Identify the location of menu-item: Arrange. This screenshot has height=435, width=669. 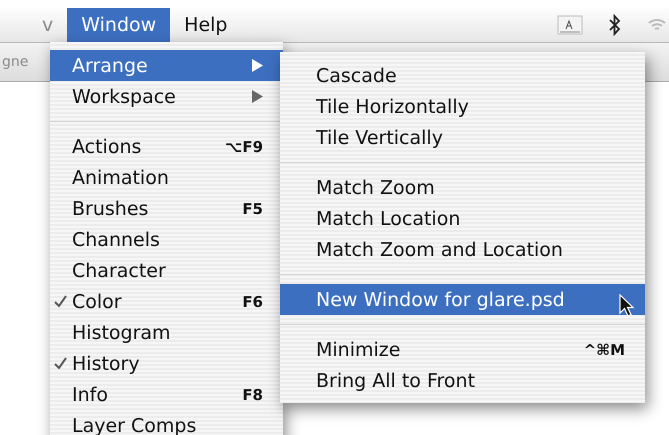
(166, 65).